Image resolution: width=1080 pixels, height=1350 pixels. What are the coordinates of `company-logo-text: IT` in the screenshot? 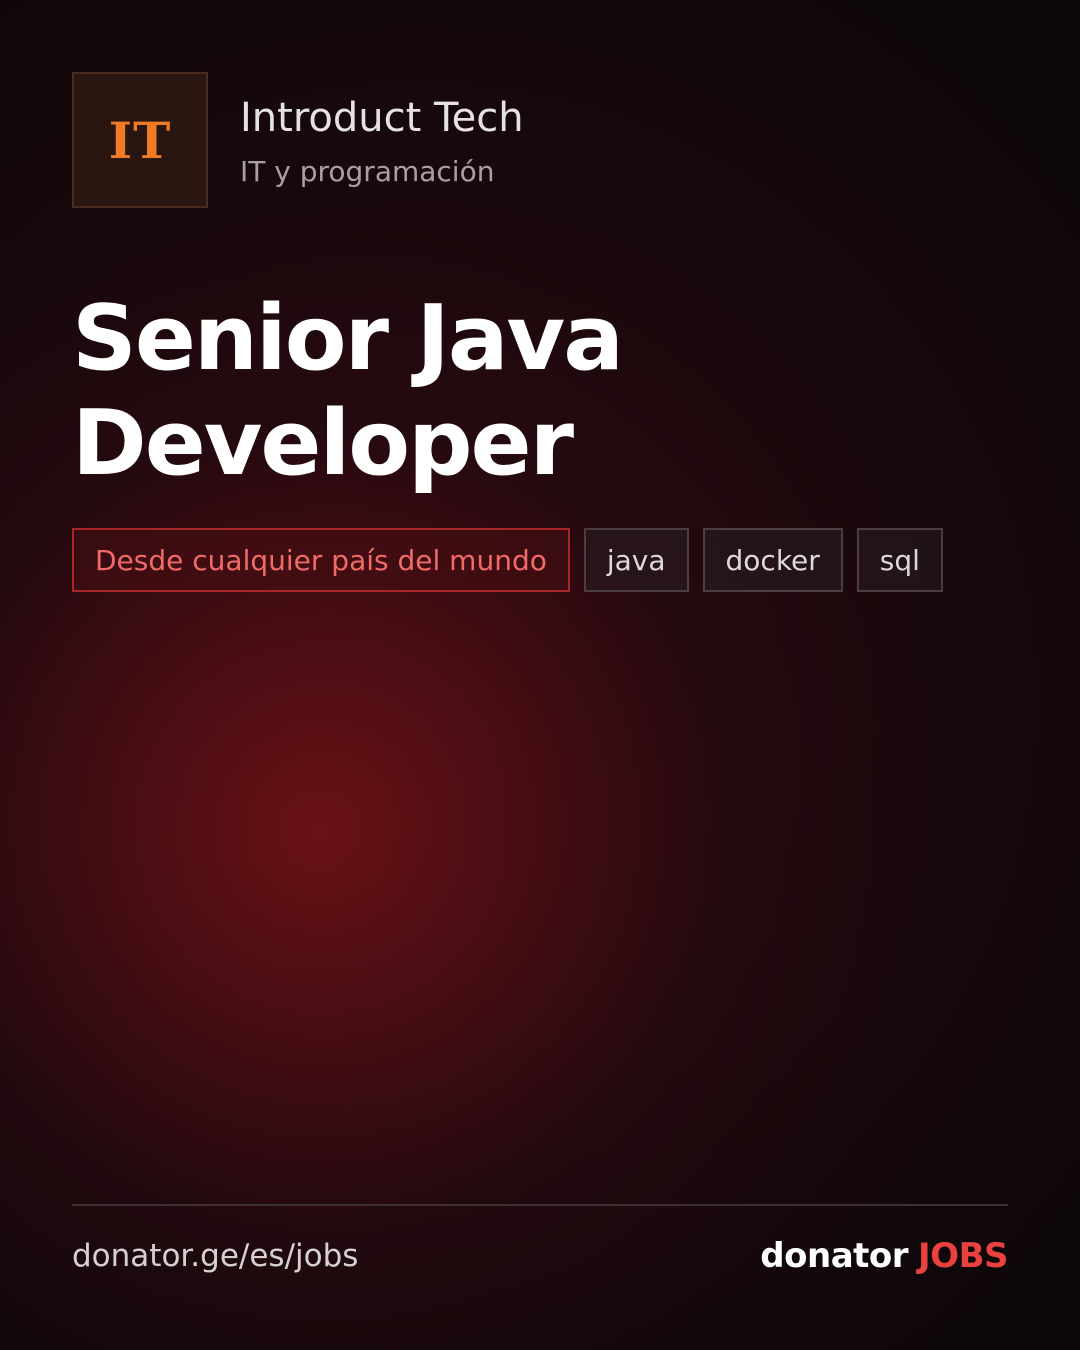 It's located at (140, 140).